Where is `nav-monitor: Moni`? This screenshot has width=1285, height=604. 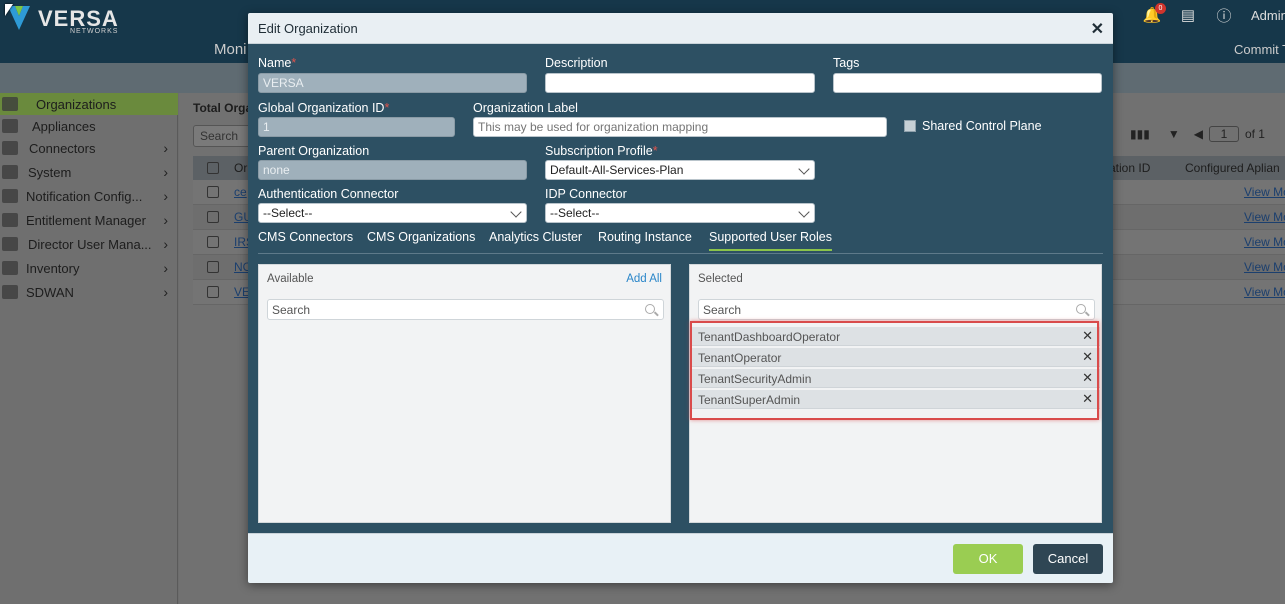 nav-monitor: Moni is located at coordinates (230, 49).